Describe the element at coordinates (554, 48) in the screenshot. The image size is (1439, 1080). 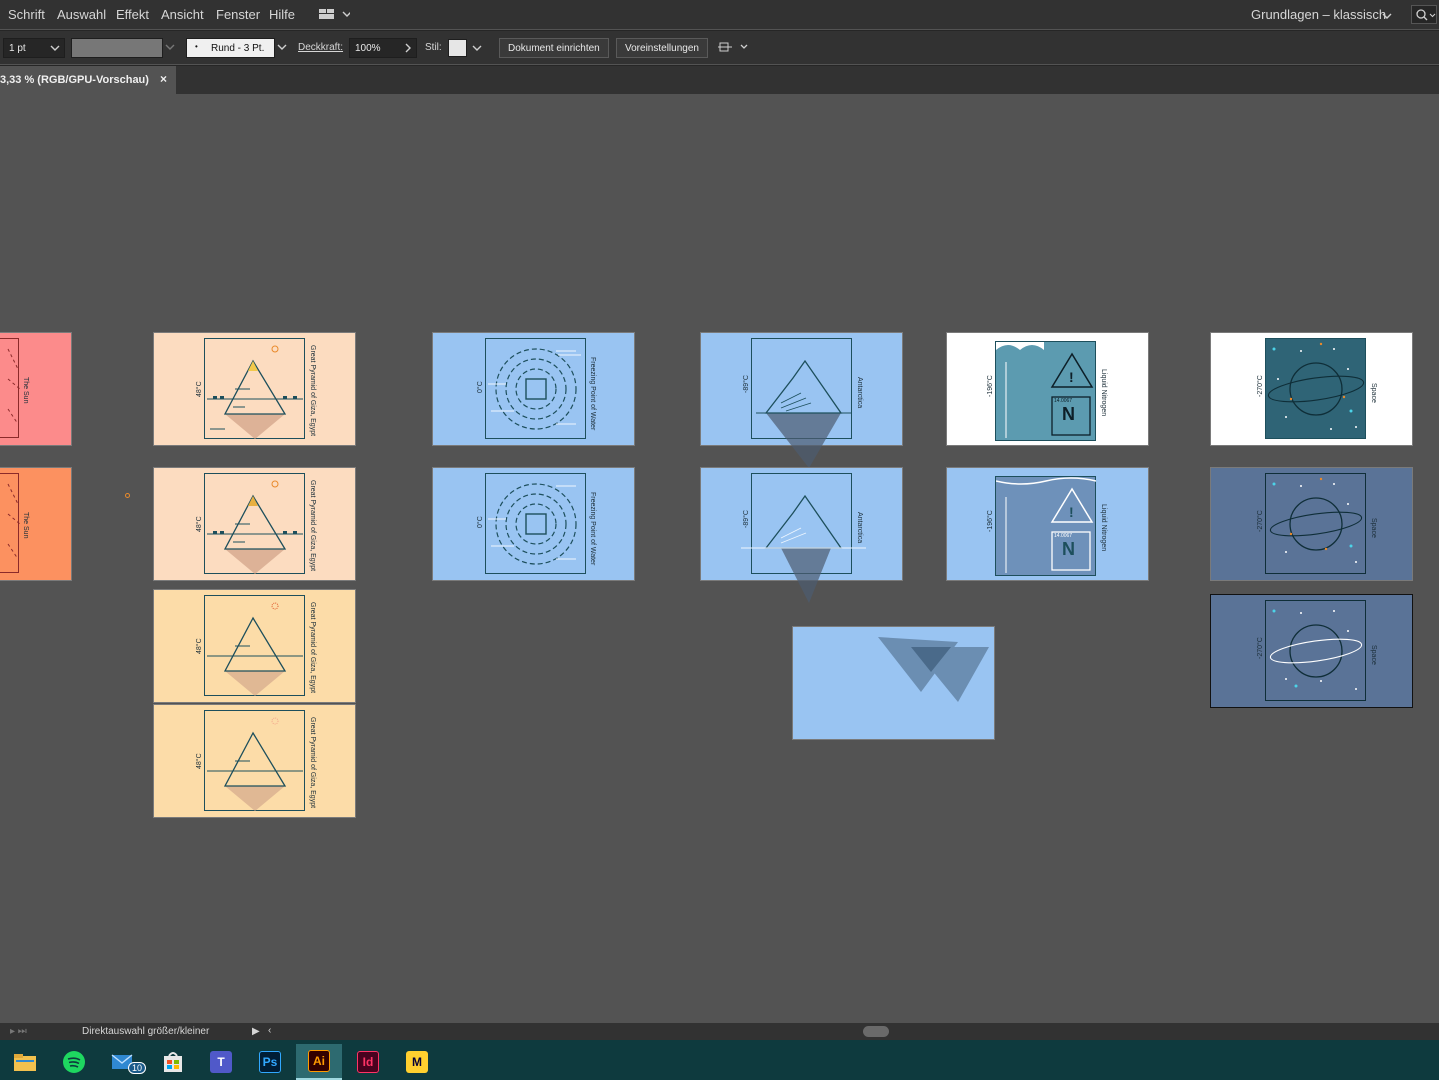
I see `document-setup-button: Dokument einrichten` at that location.